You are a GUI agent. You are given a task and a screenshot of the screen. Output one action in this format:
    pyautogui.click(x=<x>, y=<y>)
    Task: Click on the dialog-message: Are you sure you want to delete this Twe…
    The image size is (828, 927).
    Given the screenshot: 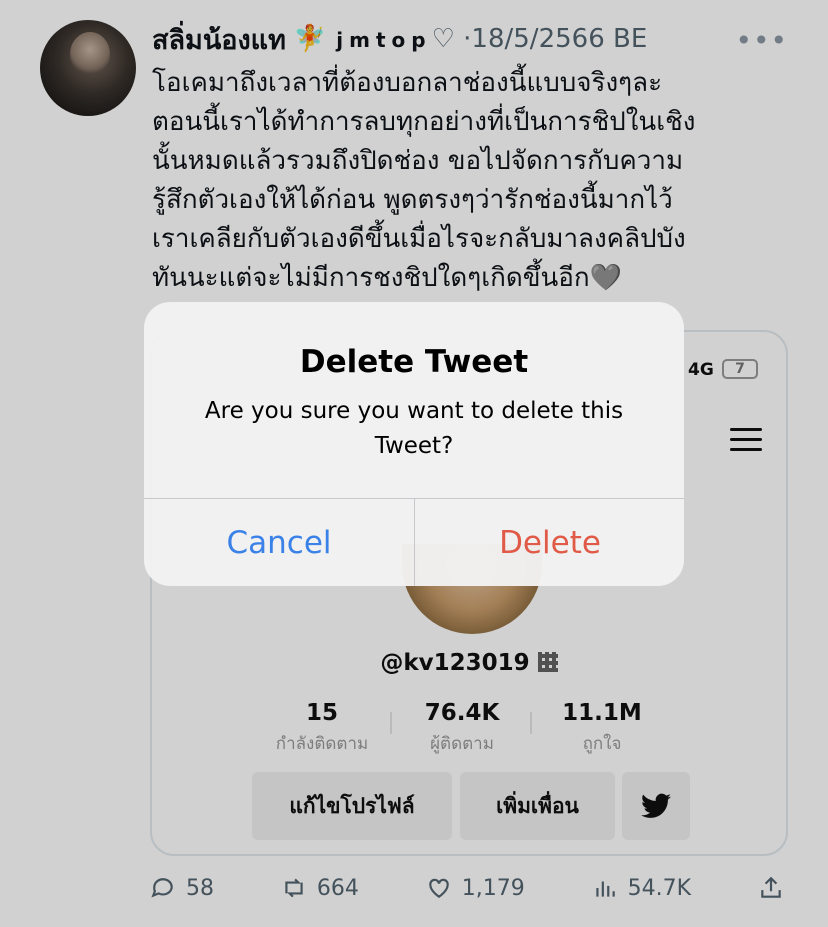 What is the action you would take?
    pyautogui.click(x=414, y=428)
    